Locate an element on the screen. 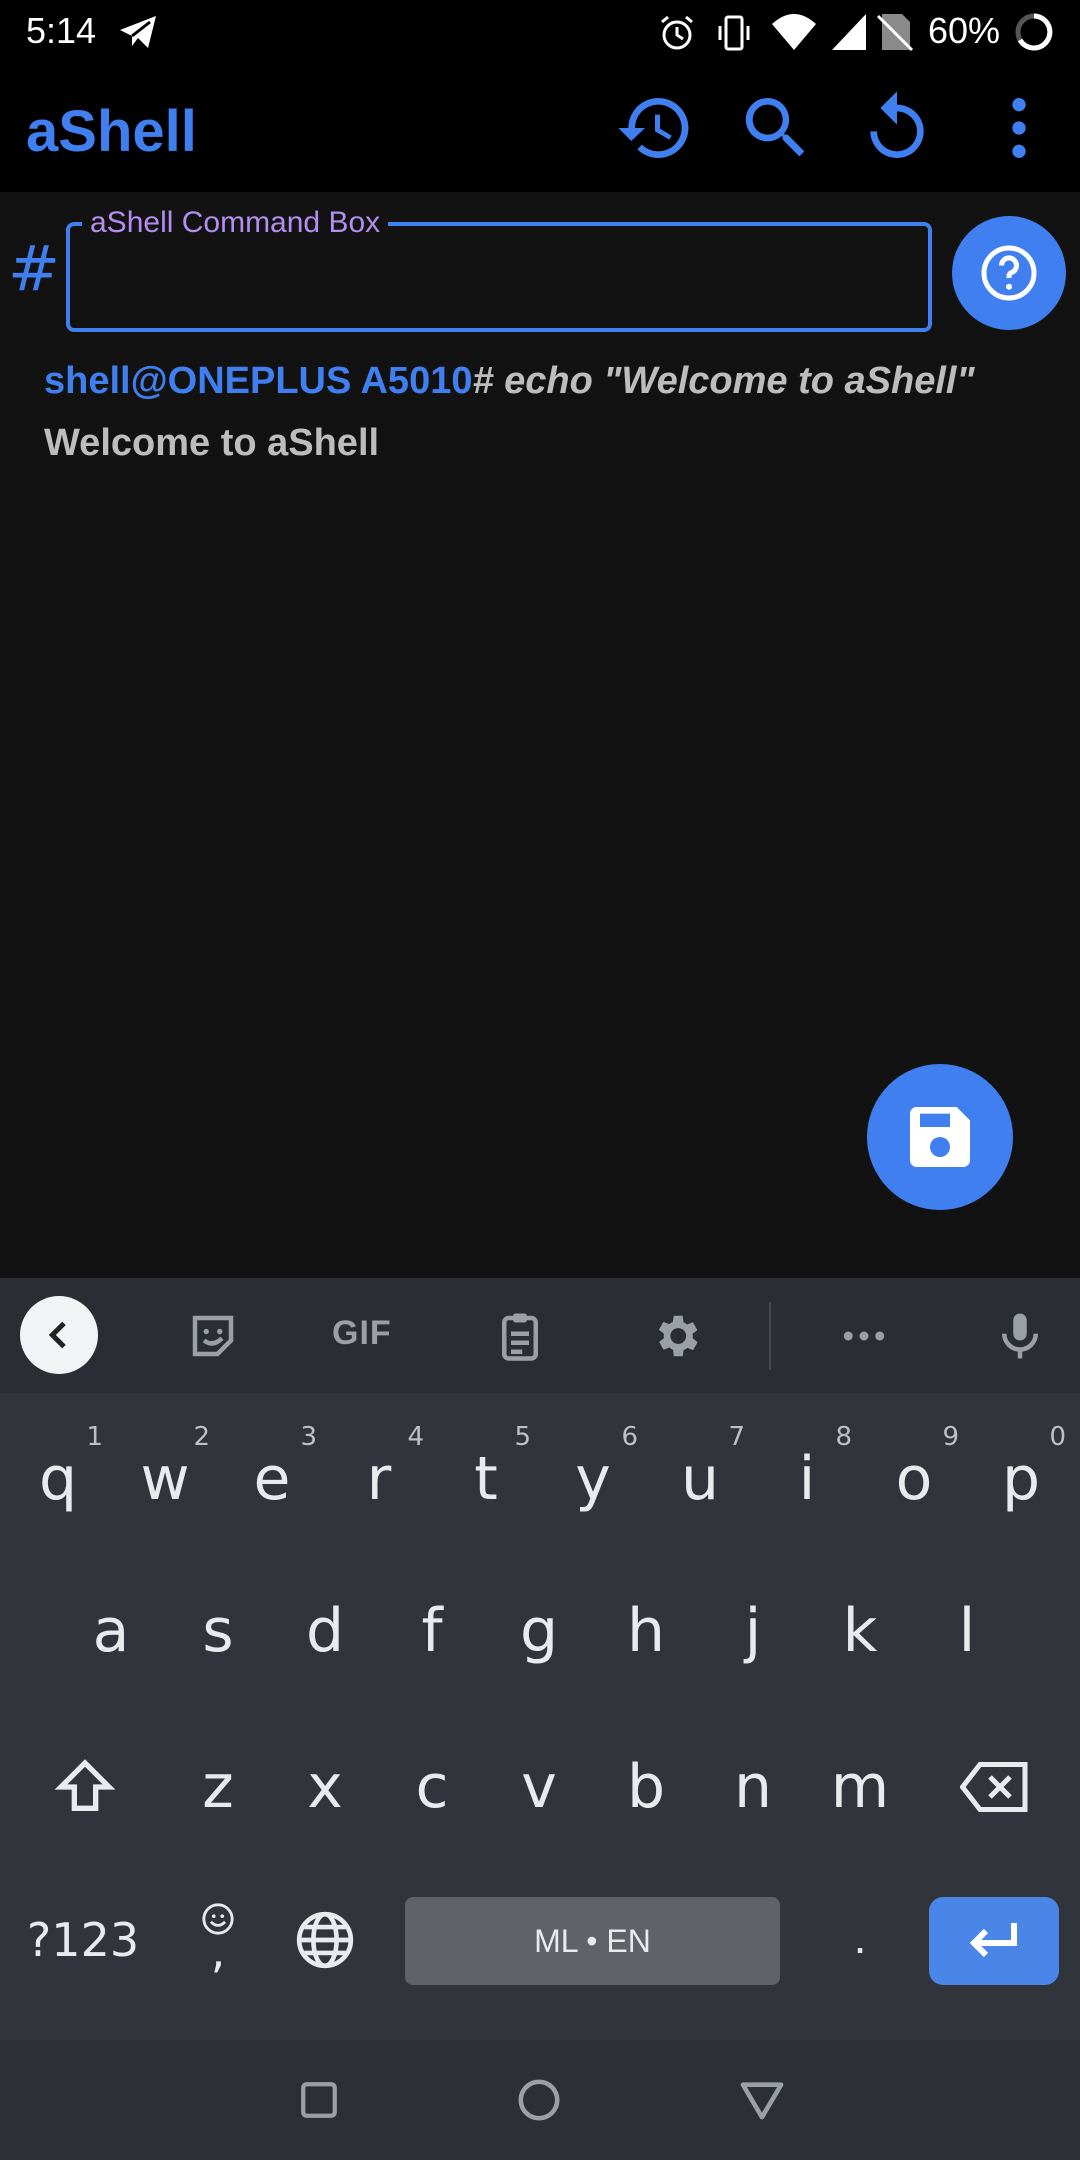  settings-icon is located at coordinates (678, 1336).